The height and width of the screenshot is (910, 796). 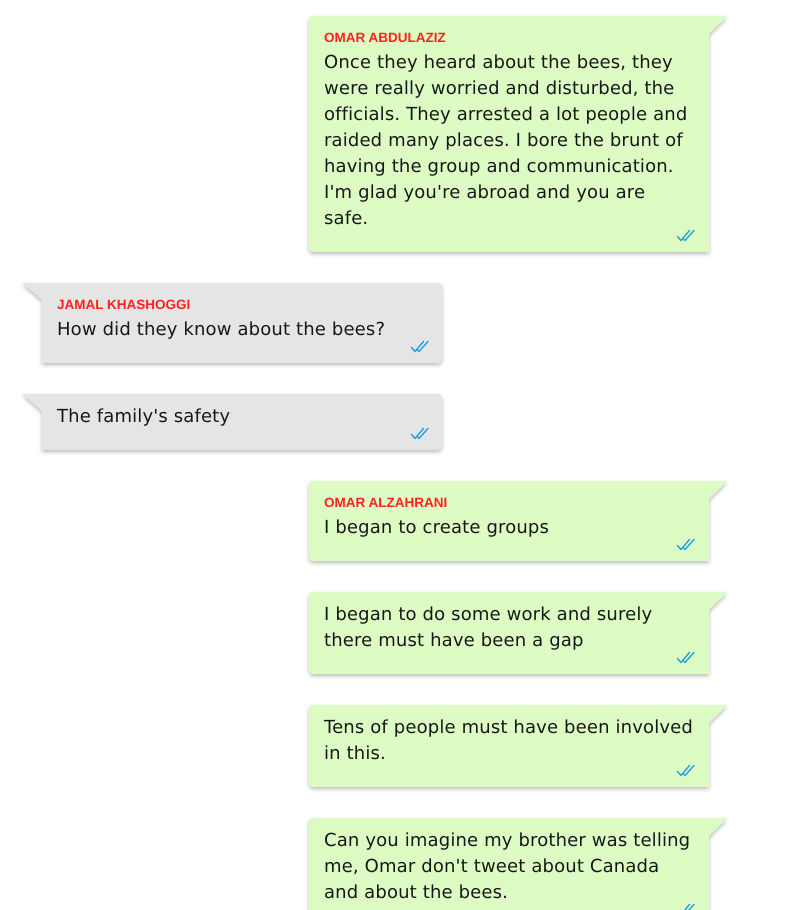 What do you see at coordinates (509, 741) in the screenshot?
I see `message-text: Tens of people must have been involved in this.` at bounding box center [509, 741].